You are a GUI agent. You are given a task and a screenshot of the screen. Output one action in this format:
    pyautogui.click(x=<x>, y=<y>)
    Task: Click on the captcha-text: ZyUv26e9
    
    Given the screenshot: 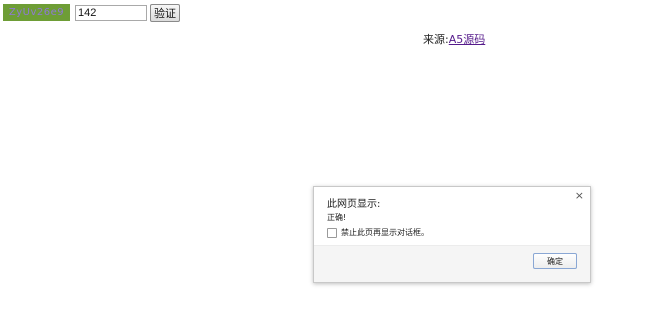 What is the action you would take?
    pyautogui.click(x=36, y=12)
    